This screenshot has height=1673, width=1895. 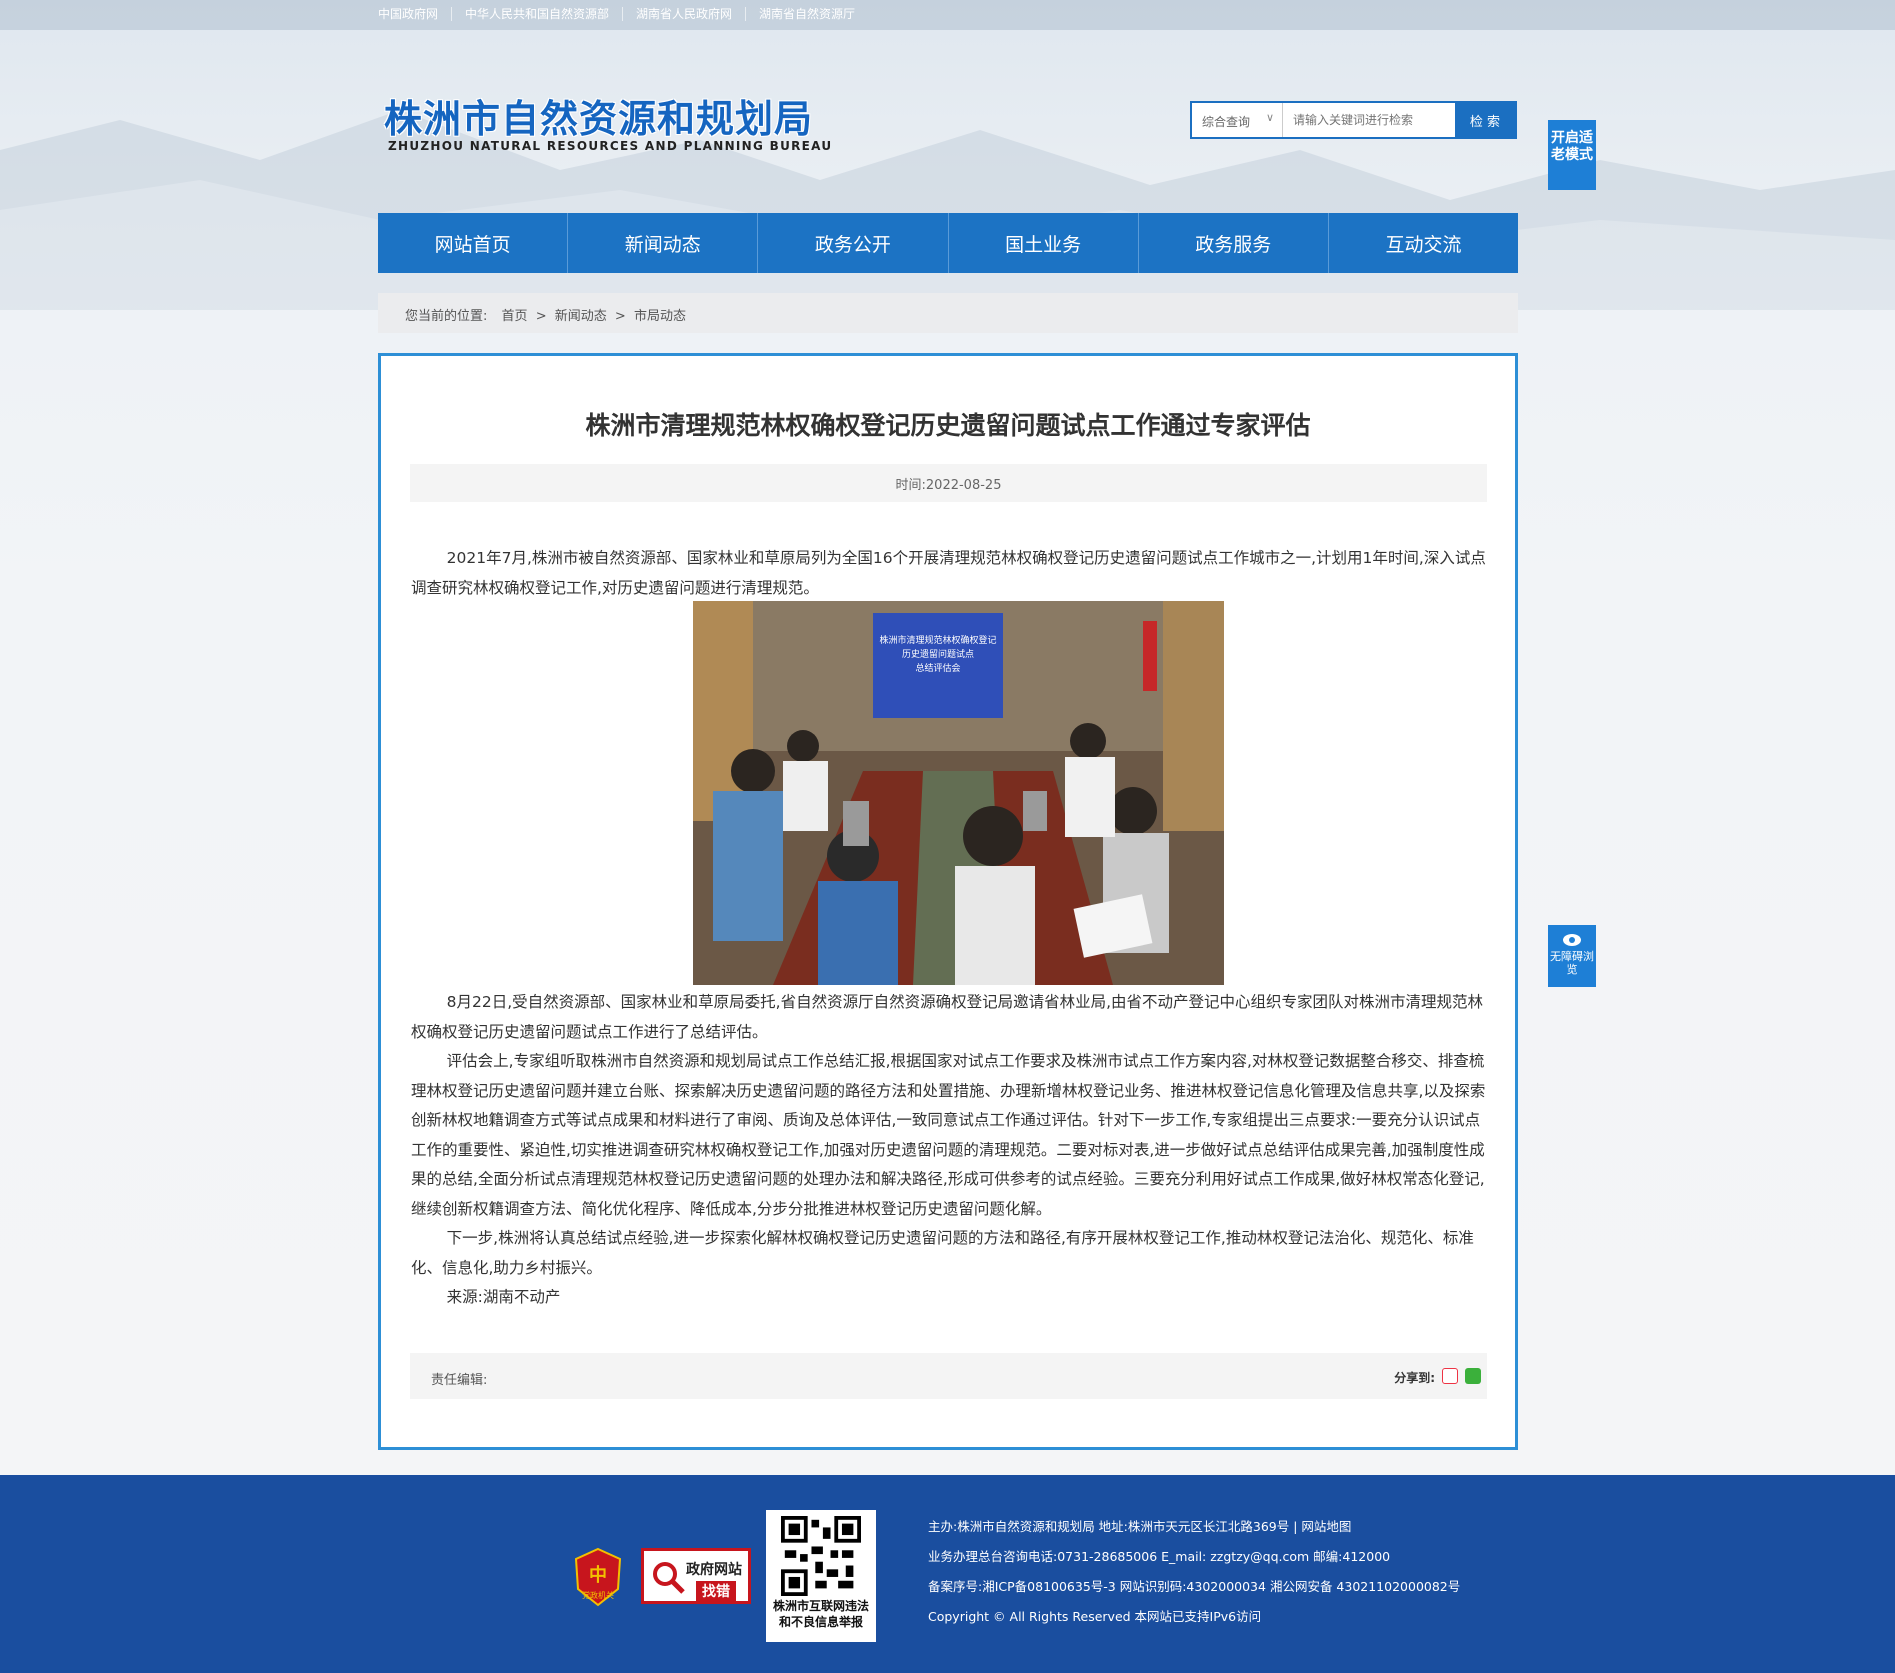 I want to click on report-qr-box: 株洲市互联网违法和不良信息举报, so click(x=821, y=1576).